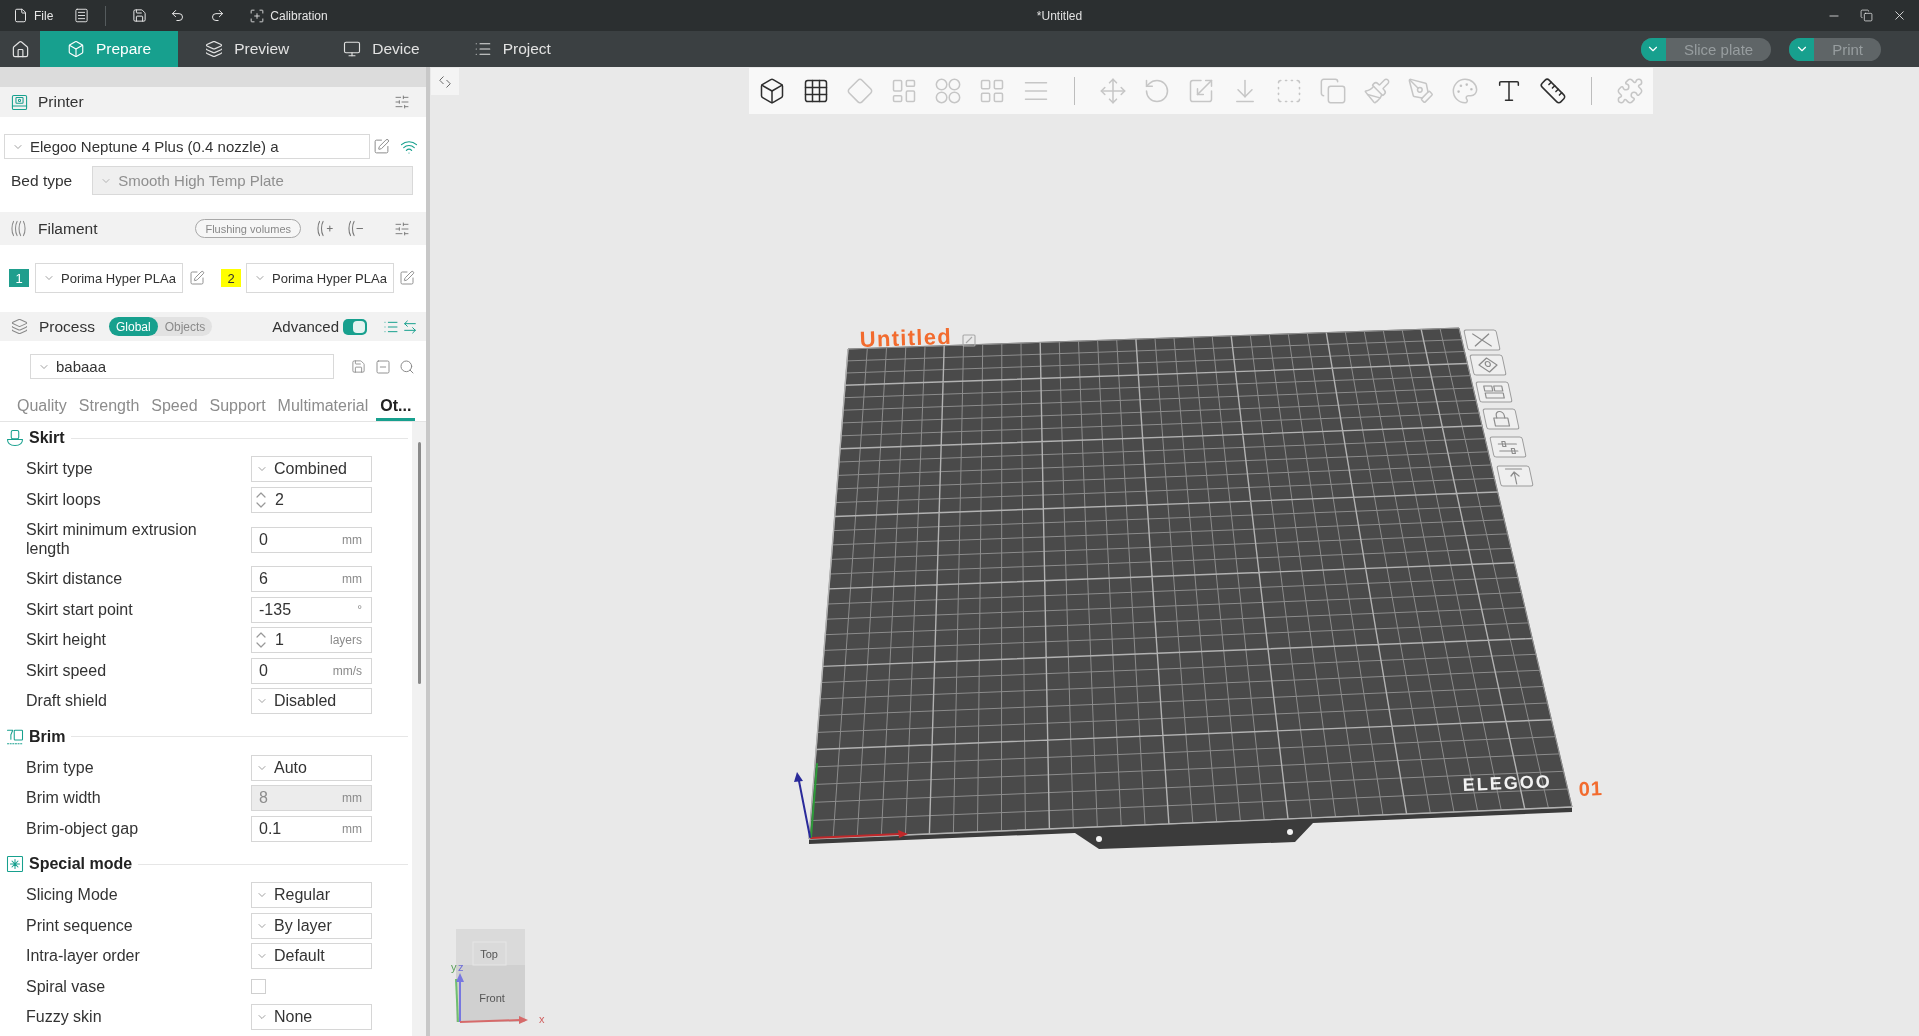 The width and height of the screenshot is (1919, 1036). I want to click on panels-icon, so click(1494, 392).